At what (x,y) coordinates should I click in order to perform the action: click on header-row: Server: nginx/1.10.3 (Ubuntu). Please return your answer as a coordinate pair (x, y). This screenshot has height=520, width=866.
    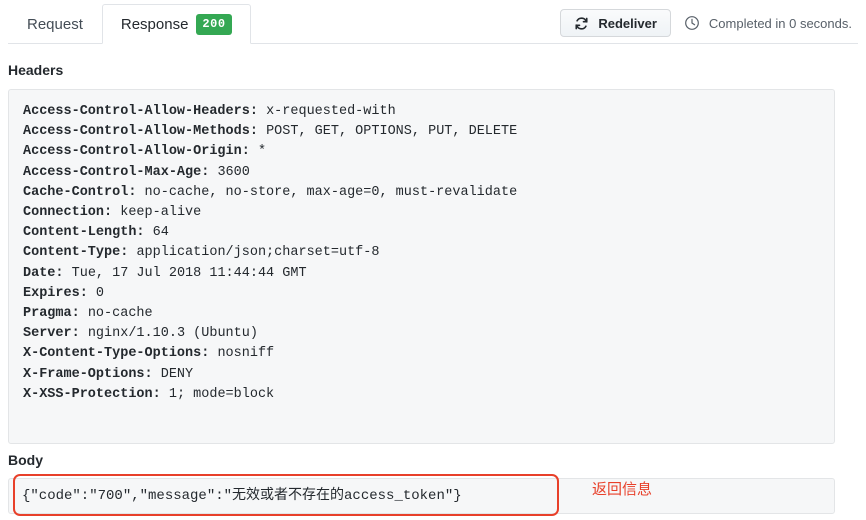
    Looking at the image, I should click on (421, 334).